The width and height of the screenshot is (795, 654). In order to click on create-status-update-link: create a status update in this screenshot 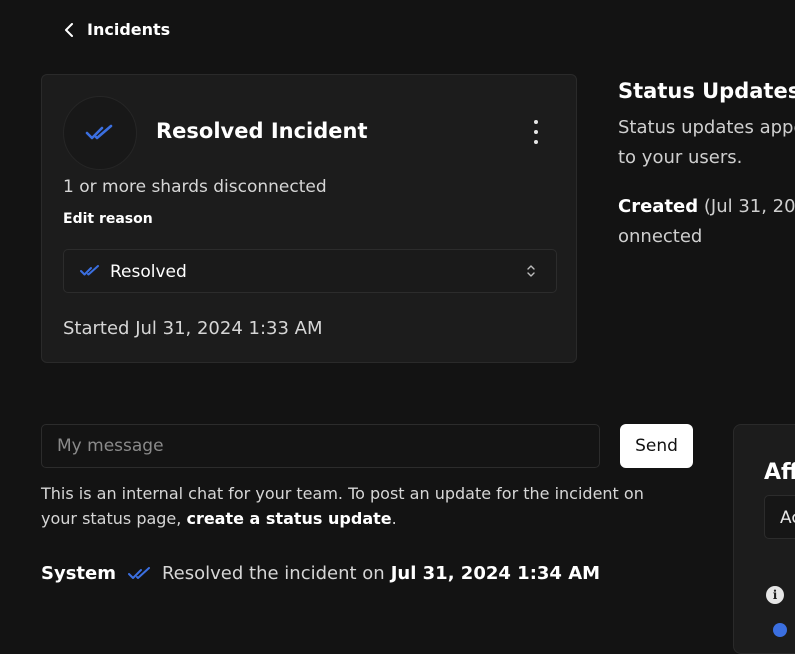, I will do `click(288, 518)`.